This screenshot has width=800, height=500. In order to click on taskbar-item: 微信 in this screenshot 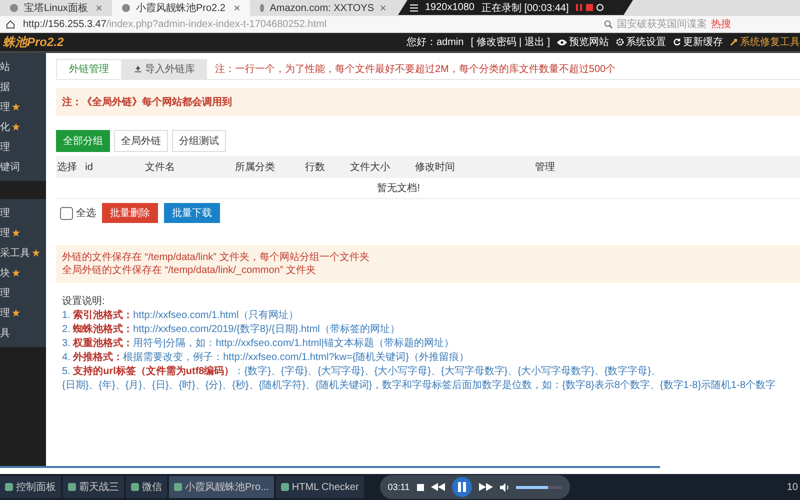, I will do `click(146, 487)`.